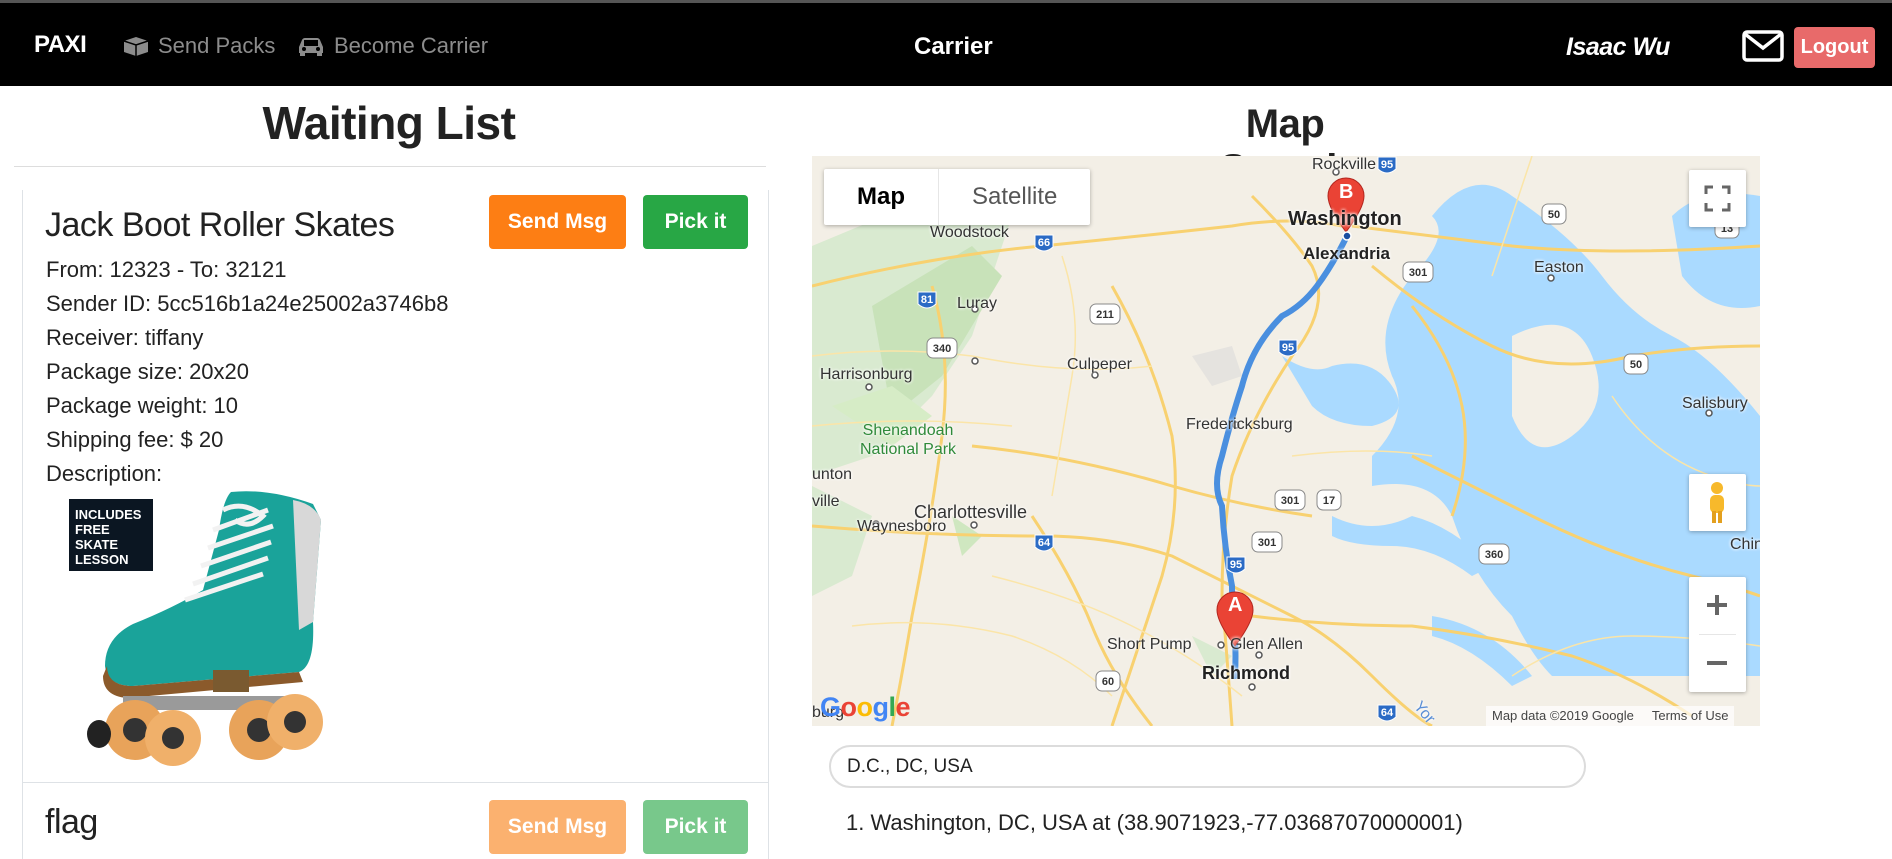 This screenshot has width=1892, height=859. I want to click on svg-text: 60, so click(1108, 682).